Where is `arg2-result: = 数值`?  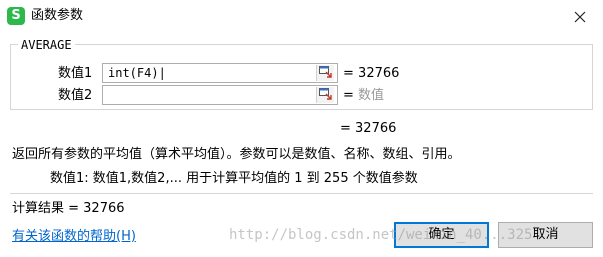
arg2-result: = 数值 is located at coordinates (363, 96).